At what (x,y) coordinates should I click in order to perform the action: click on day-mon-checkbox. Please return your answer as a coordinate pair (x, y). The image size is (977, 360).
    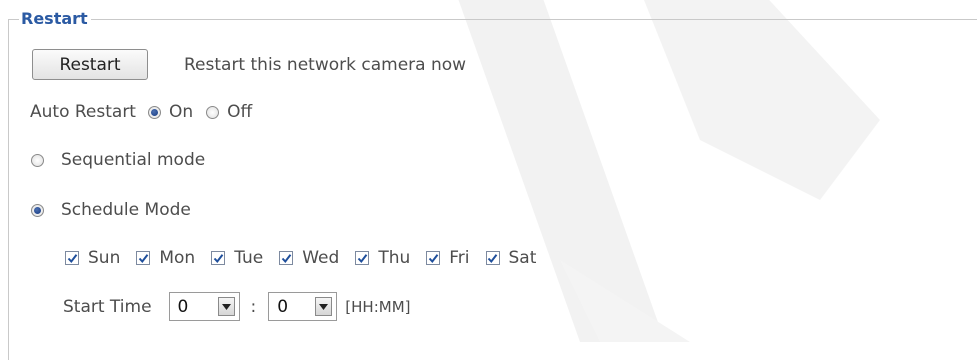
    Looking at the image, I should click on (143, 258).